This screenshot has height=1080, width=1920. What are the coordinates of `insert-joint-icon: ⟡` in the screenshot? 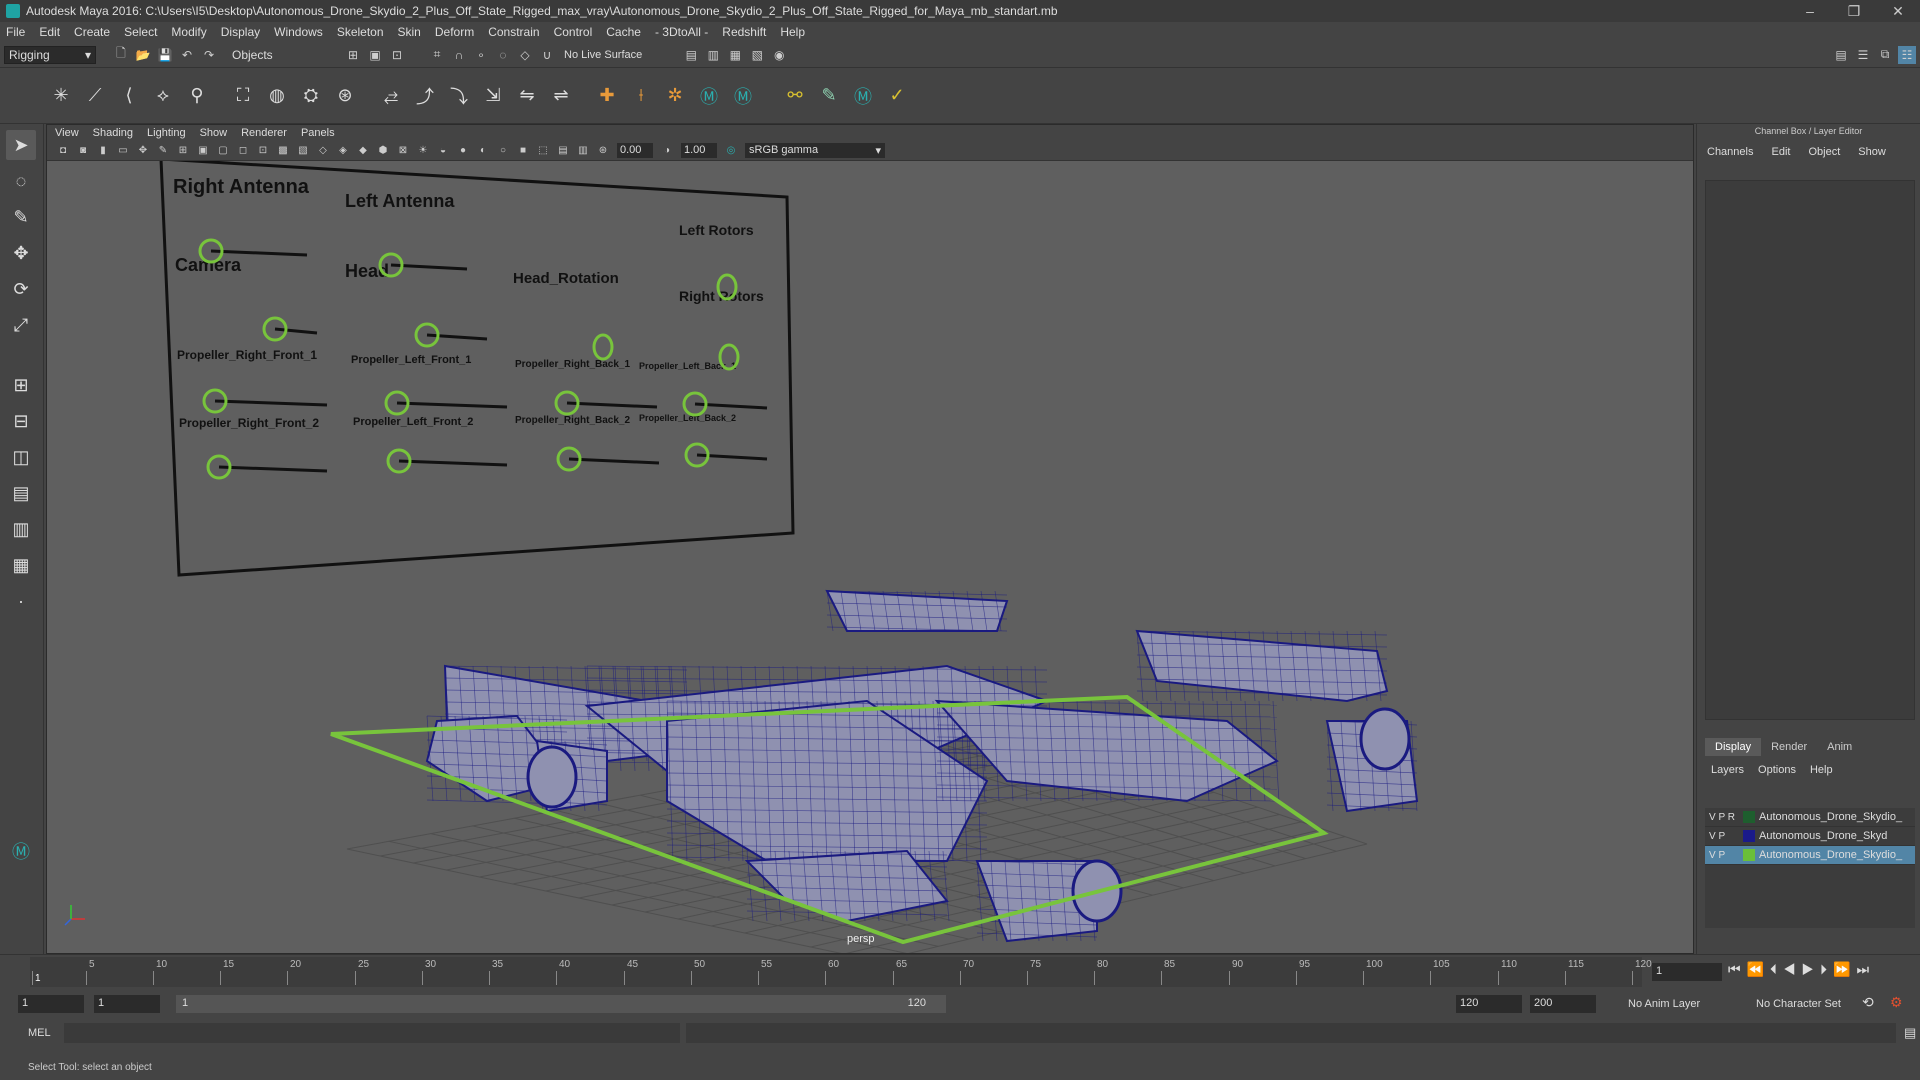 It's located at (163, 96).